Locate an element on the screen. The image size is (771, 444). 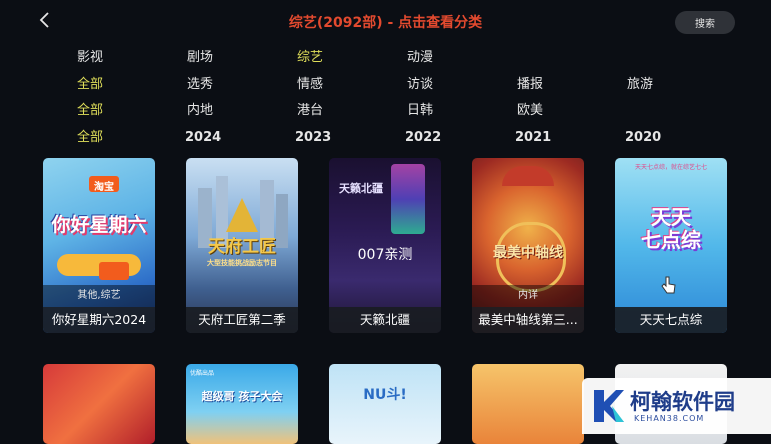
filter-type-film: 影视 is located at coordinates (90, 58).